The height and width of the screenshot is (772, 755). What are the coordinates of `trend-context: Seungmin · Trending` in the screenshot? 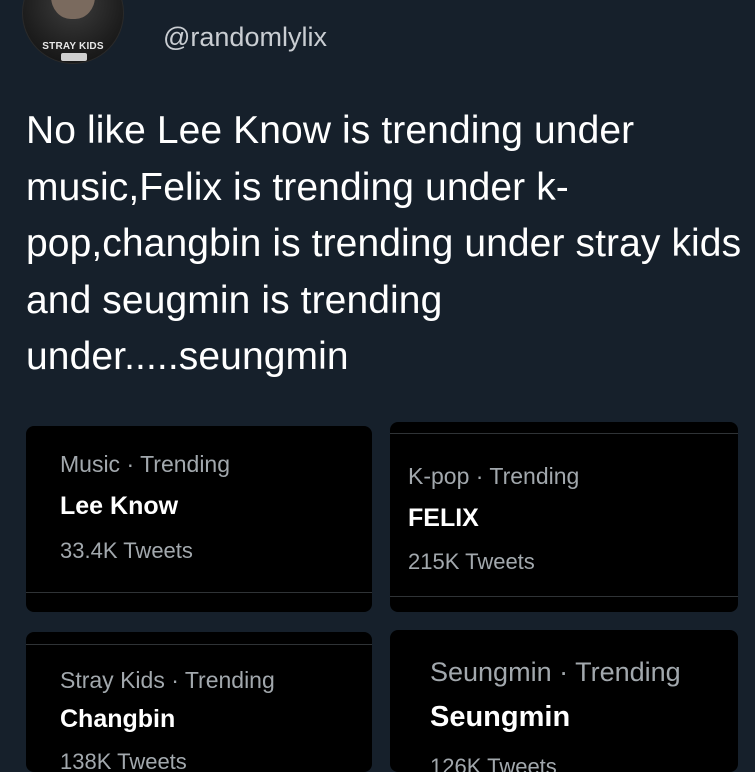 It's located at (555, 672).